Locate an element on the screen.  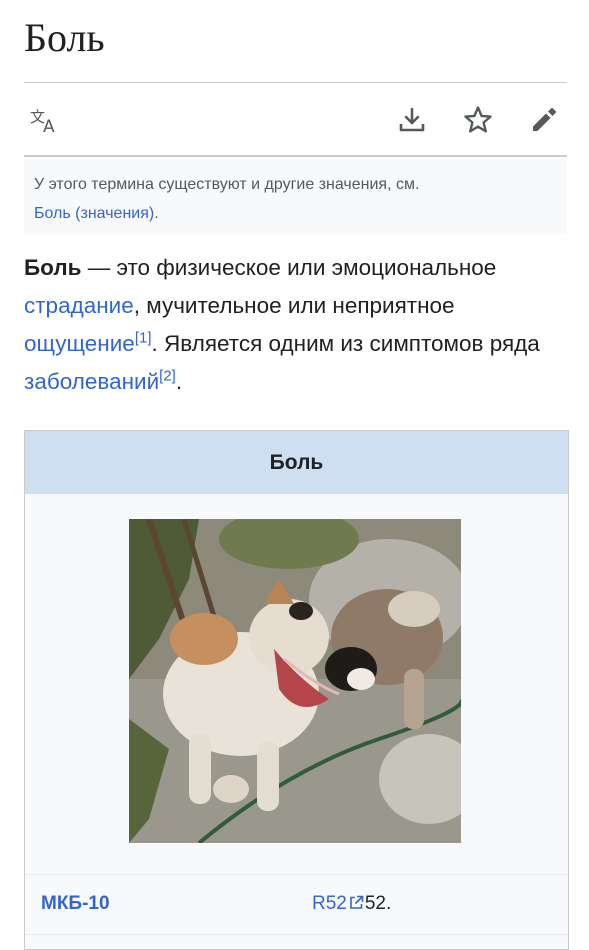
icd10-code-link: R52 is located at coordinates (338, 903).